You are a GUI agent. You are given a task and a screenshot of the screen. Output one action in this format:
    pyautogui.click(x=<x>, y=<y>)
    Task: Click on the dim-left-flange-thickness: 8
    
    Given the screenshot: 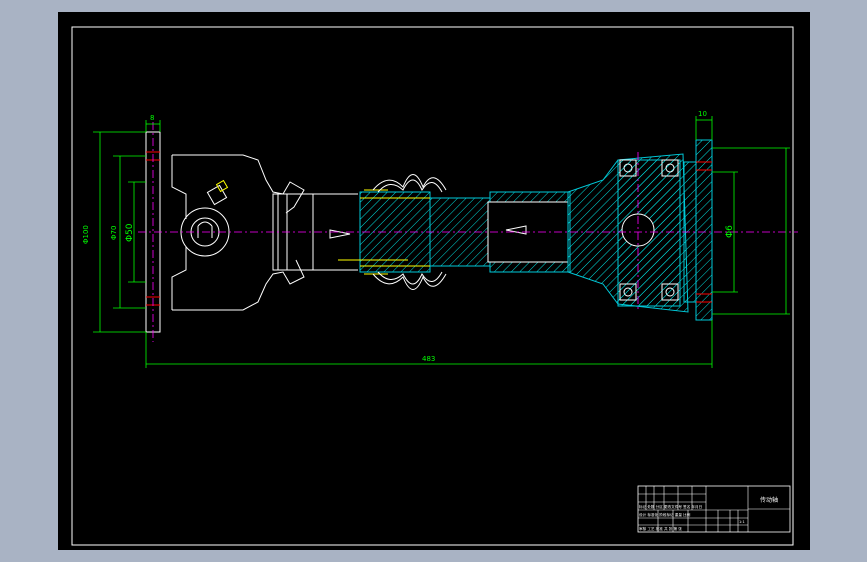 What is the action you would take?
    pyautogui.click(x=152, y=118)
    